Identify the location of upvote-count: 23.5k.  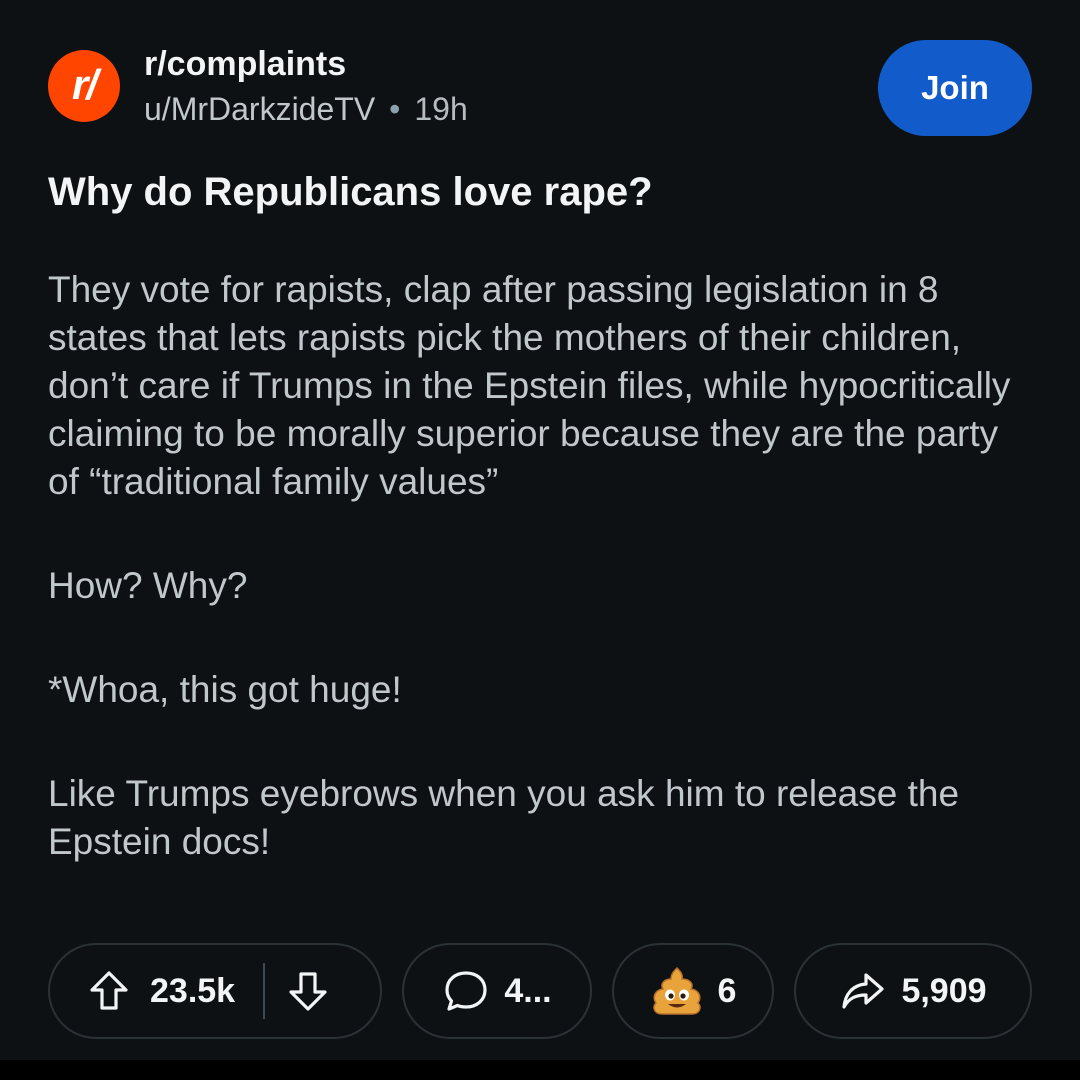
(193, 990).